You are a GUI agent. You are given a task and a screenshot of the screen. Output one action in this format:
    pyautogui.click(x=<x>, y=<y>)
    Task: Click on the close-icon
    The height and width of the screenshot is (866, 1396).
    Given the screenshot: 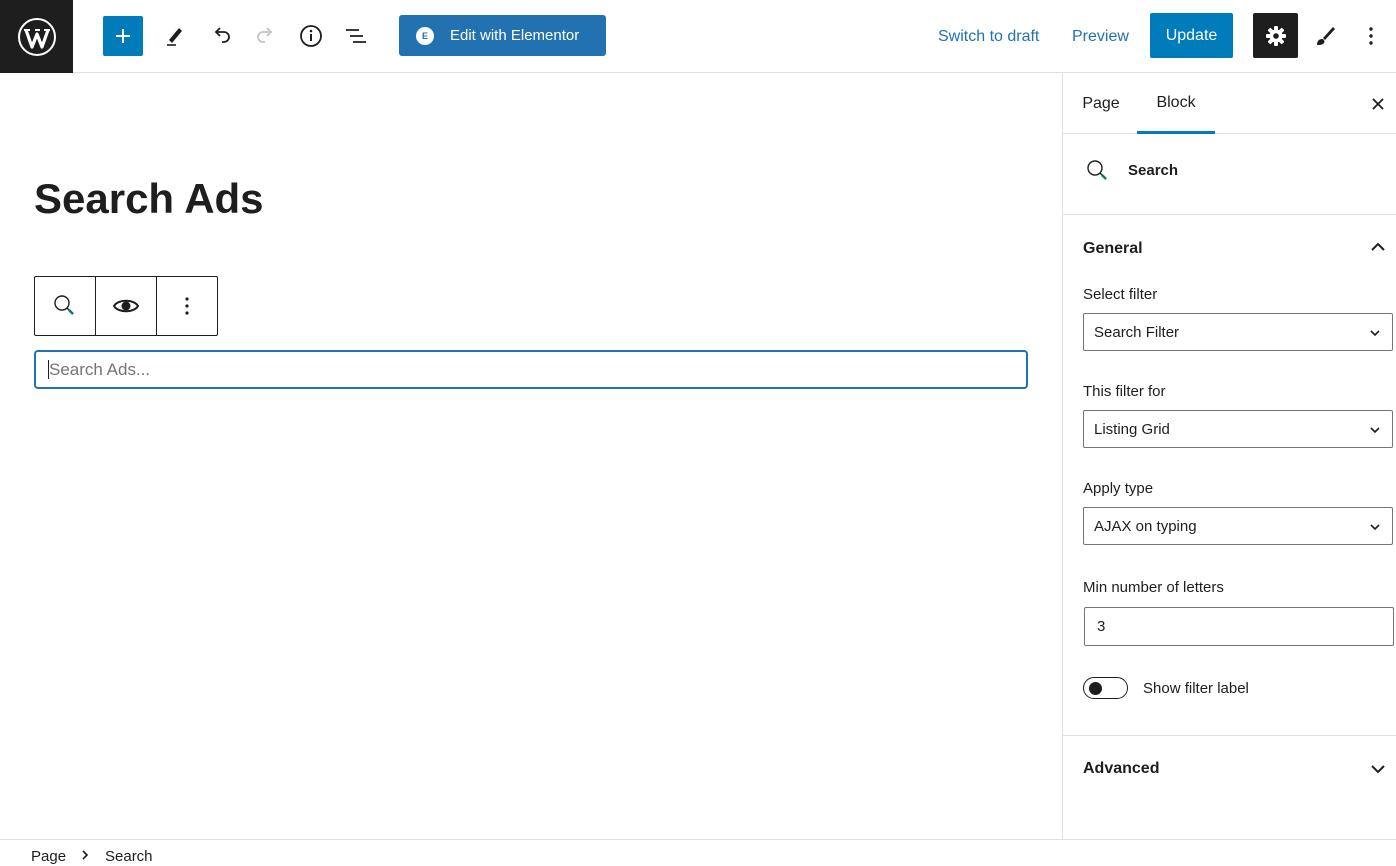 What is the action you would take?
    pyautogui.click(x=1378, y=104)
    